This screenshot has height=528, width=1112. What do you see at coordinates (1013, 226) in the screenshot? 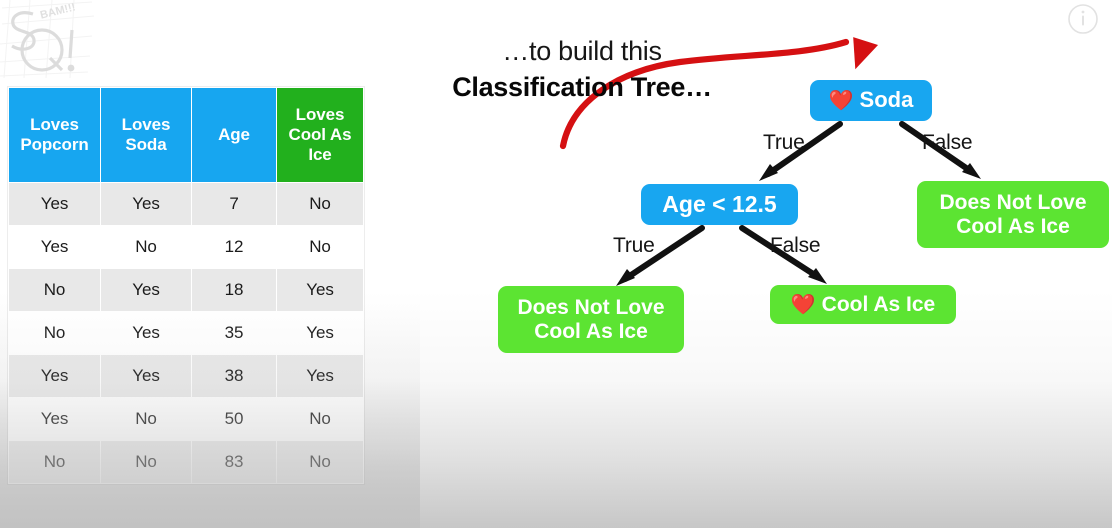
I see `leaf-right-line-2: Cool As Ice` at bounding box center [1013, 226].